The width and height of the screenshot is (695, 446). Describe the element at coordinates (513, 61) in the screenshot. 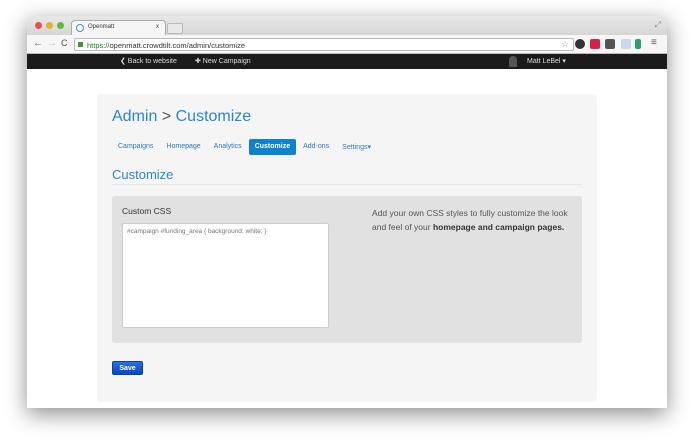

I see `avatar-icon` at that location.